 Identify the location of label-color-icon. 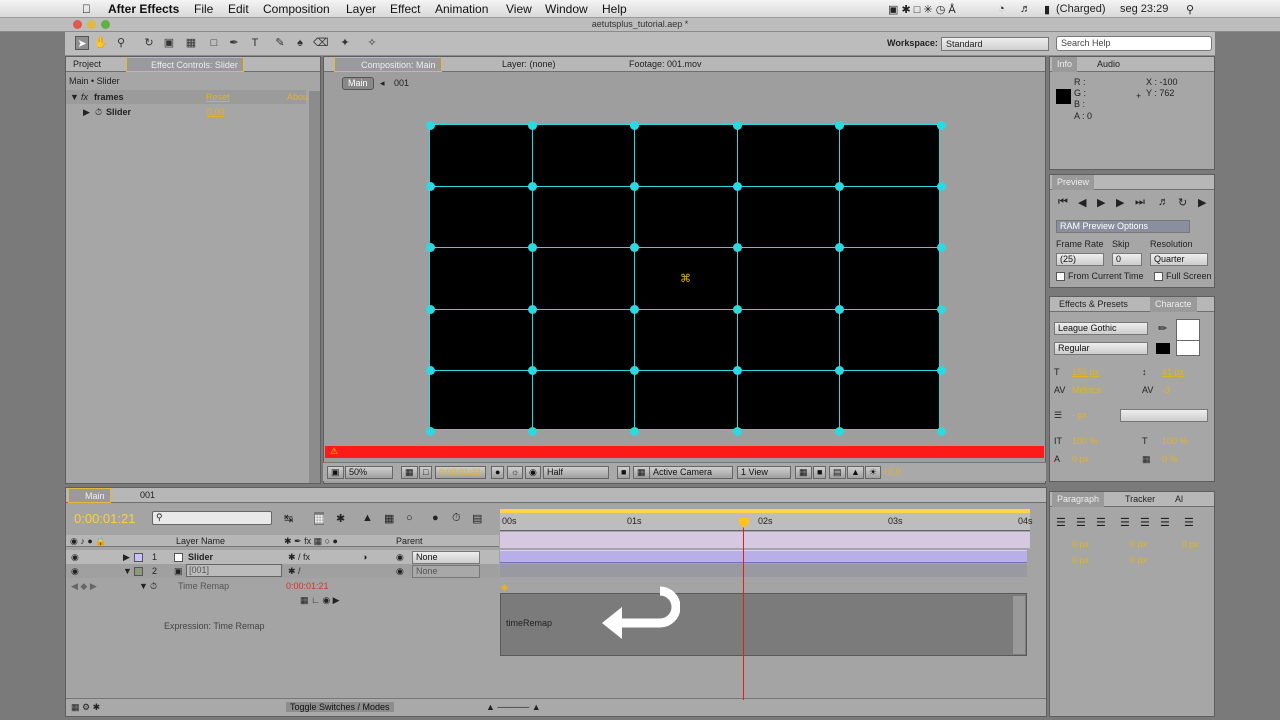
(138, 557).